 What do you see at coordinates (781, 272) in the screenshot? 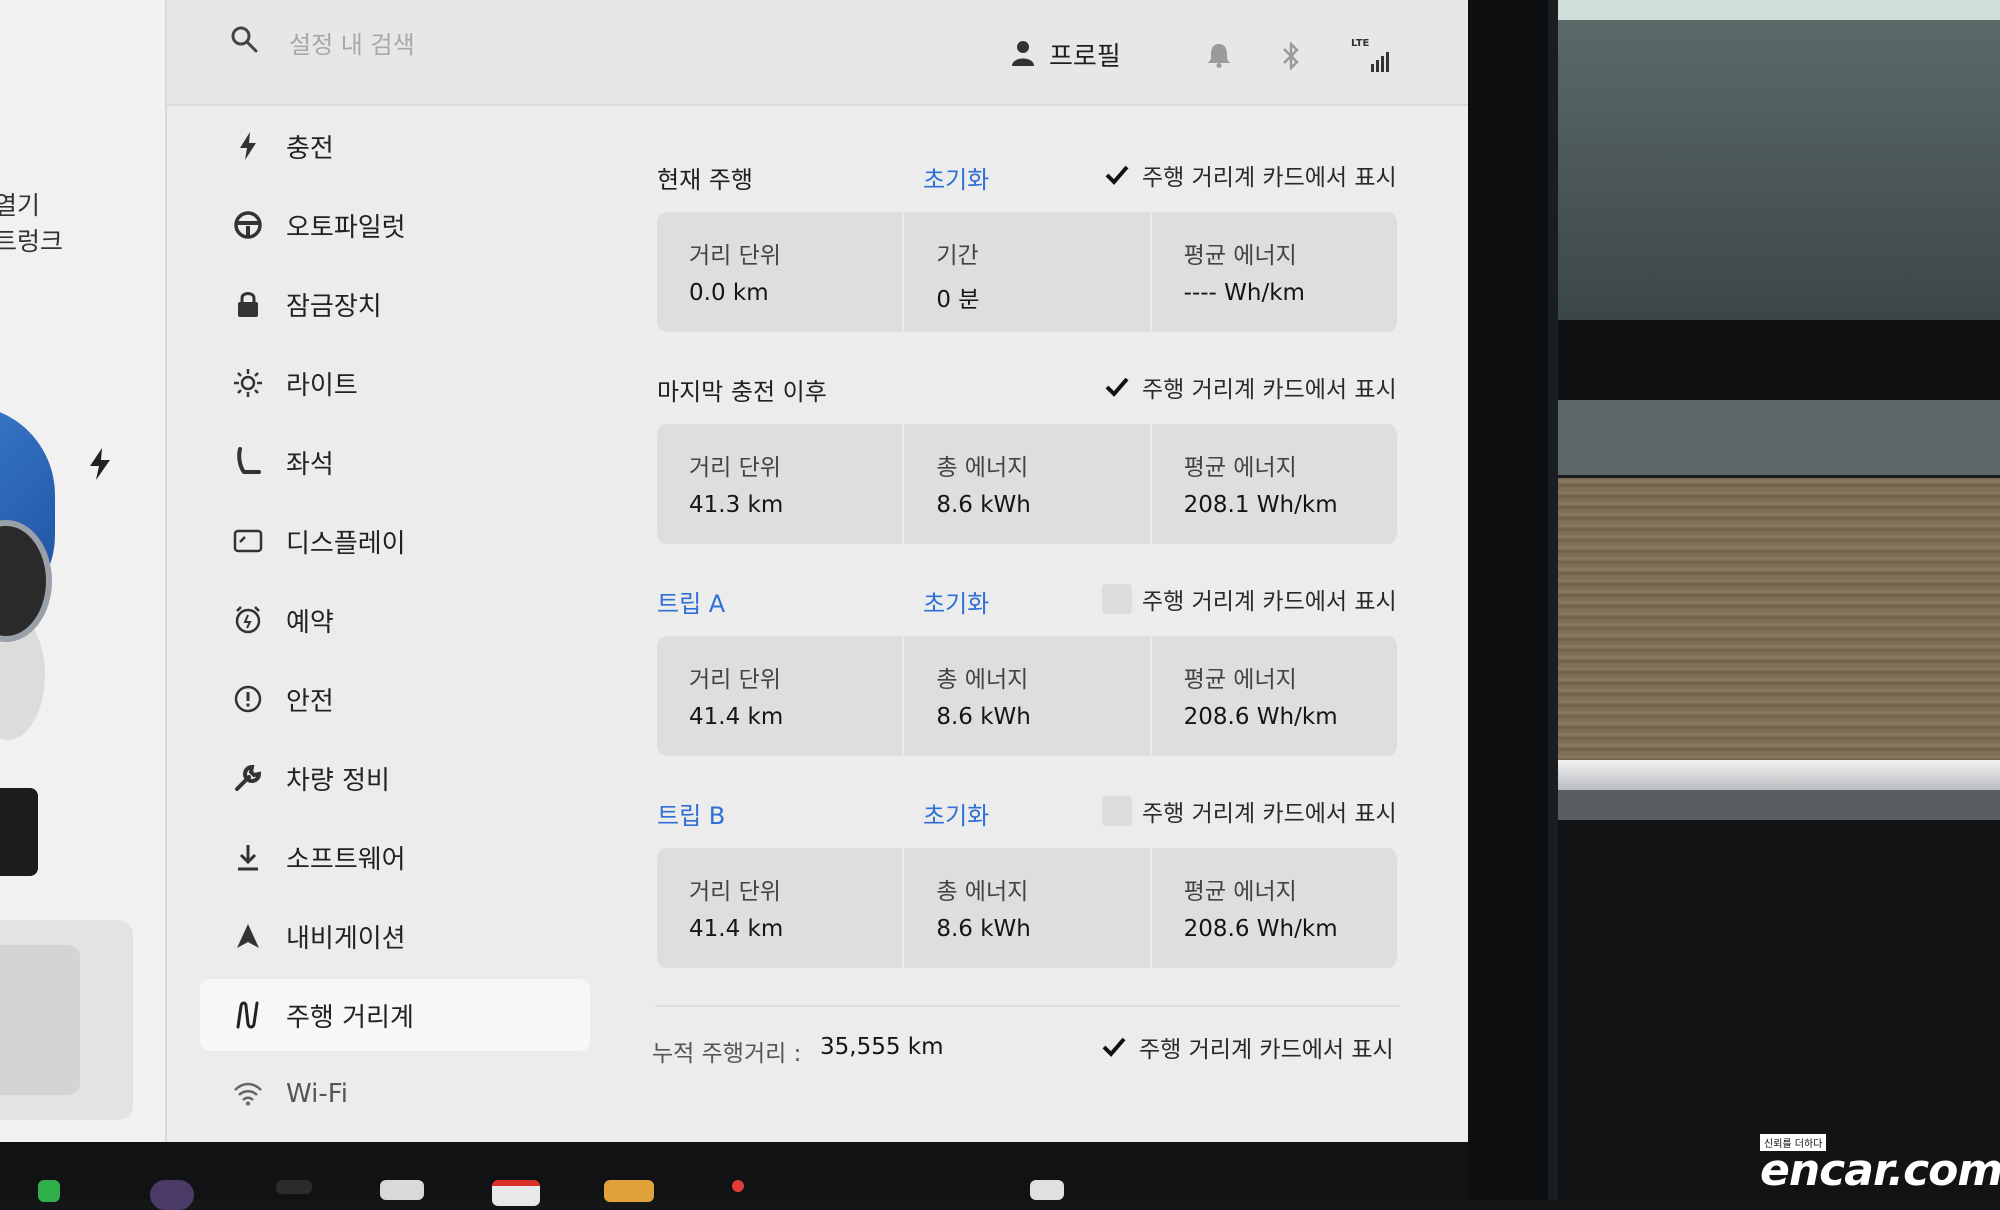
I see `stat-cell: 거리 단위 0.0 km` at bounding box center [781, 272].